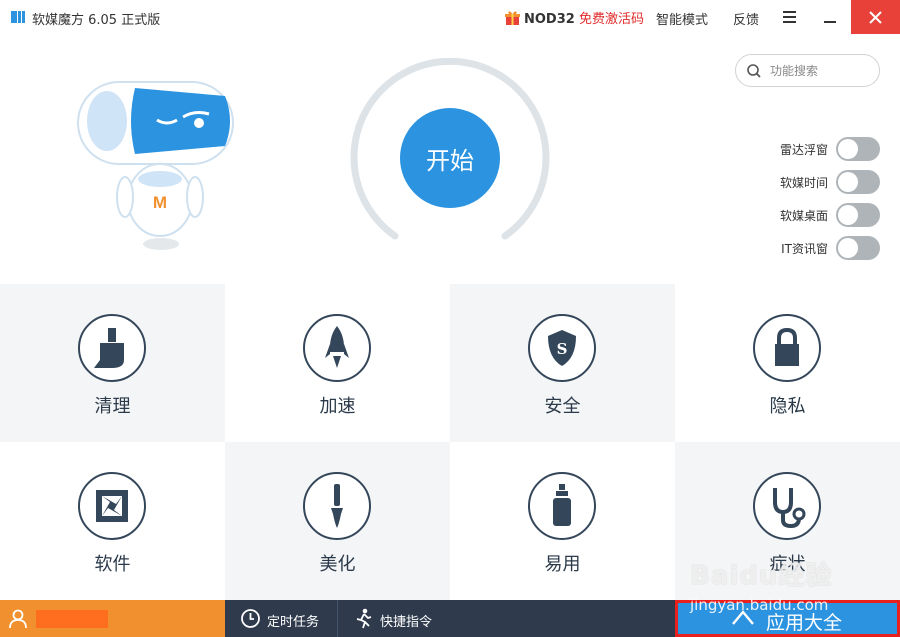 The image size is (900, 637). I want to click on promo-brand: NOD32, so click(549, 19).